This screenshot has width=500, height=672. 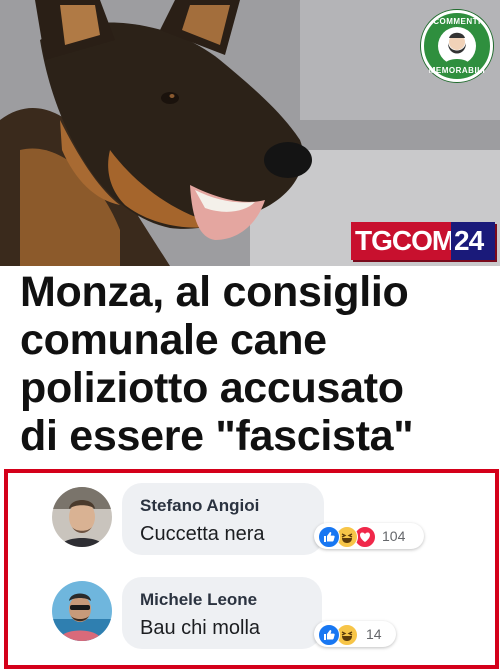 What do you see at coordinates (223, 519) in the screenshot?
I see `comment-bubble: Stefano Angioi Cuccetta nera` at bounding box center [223, 519].